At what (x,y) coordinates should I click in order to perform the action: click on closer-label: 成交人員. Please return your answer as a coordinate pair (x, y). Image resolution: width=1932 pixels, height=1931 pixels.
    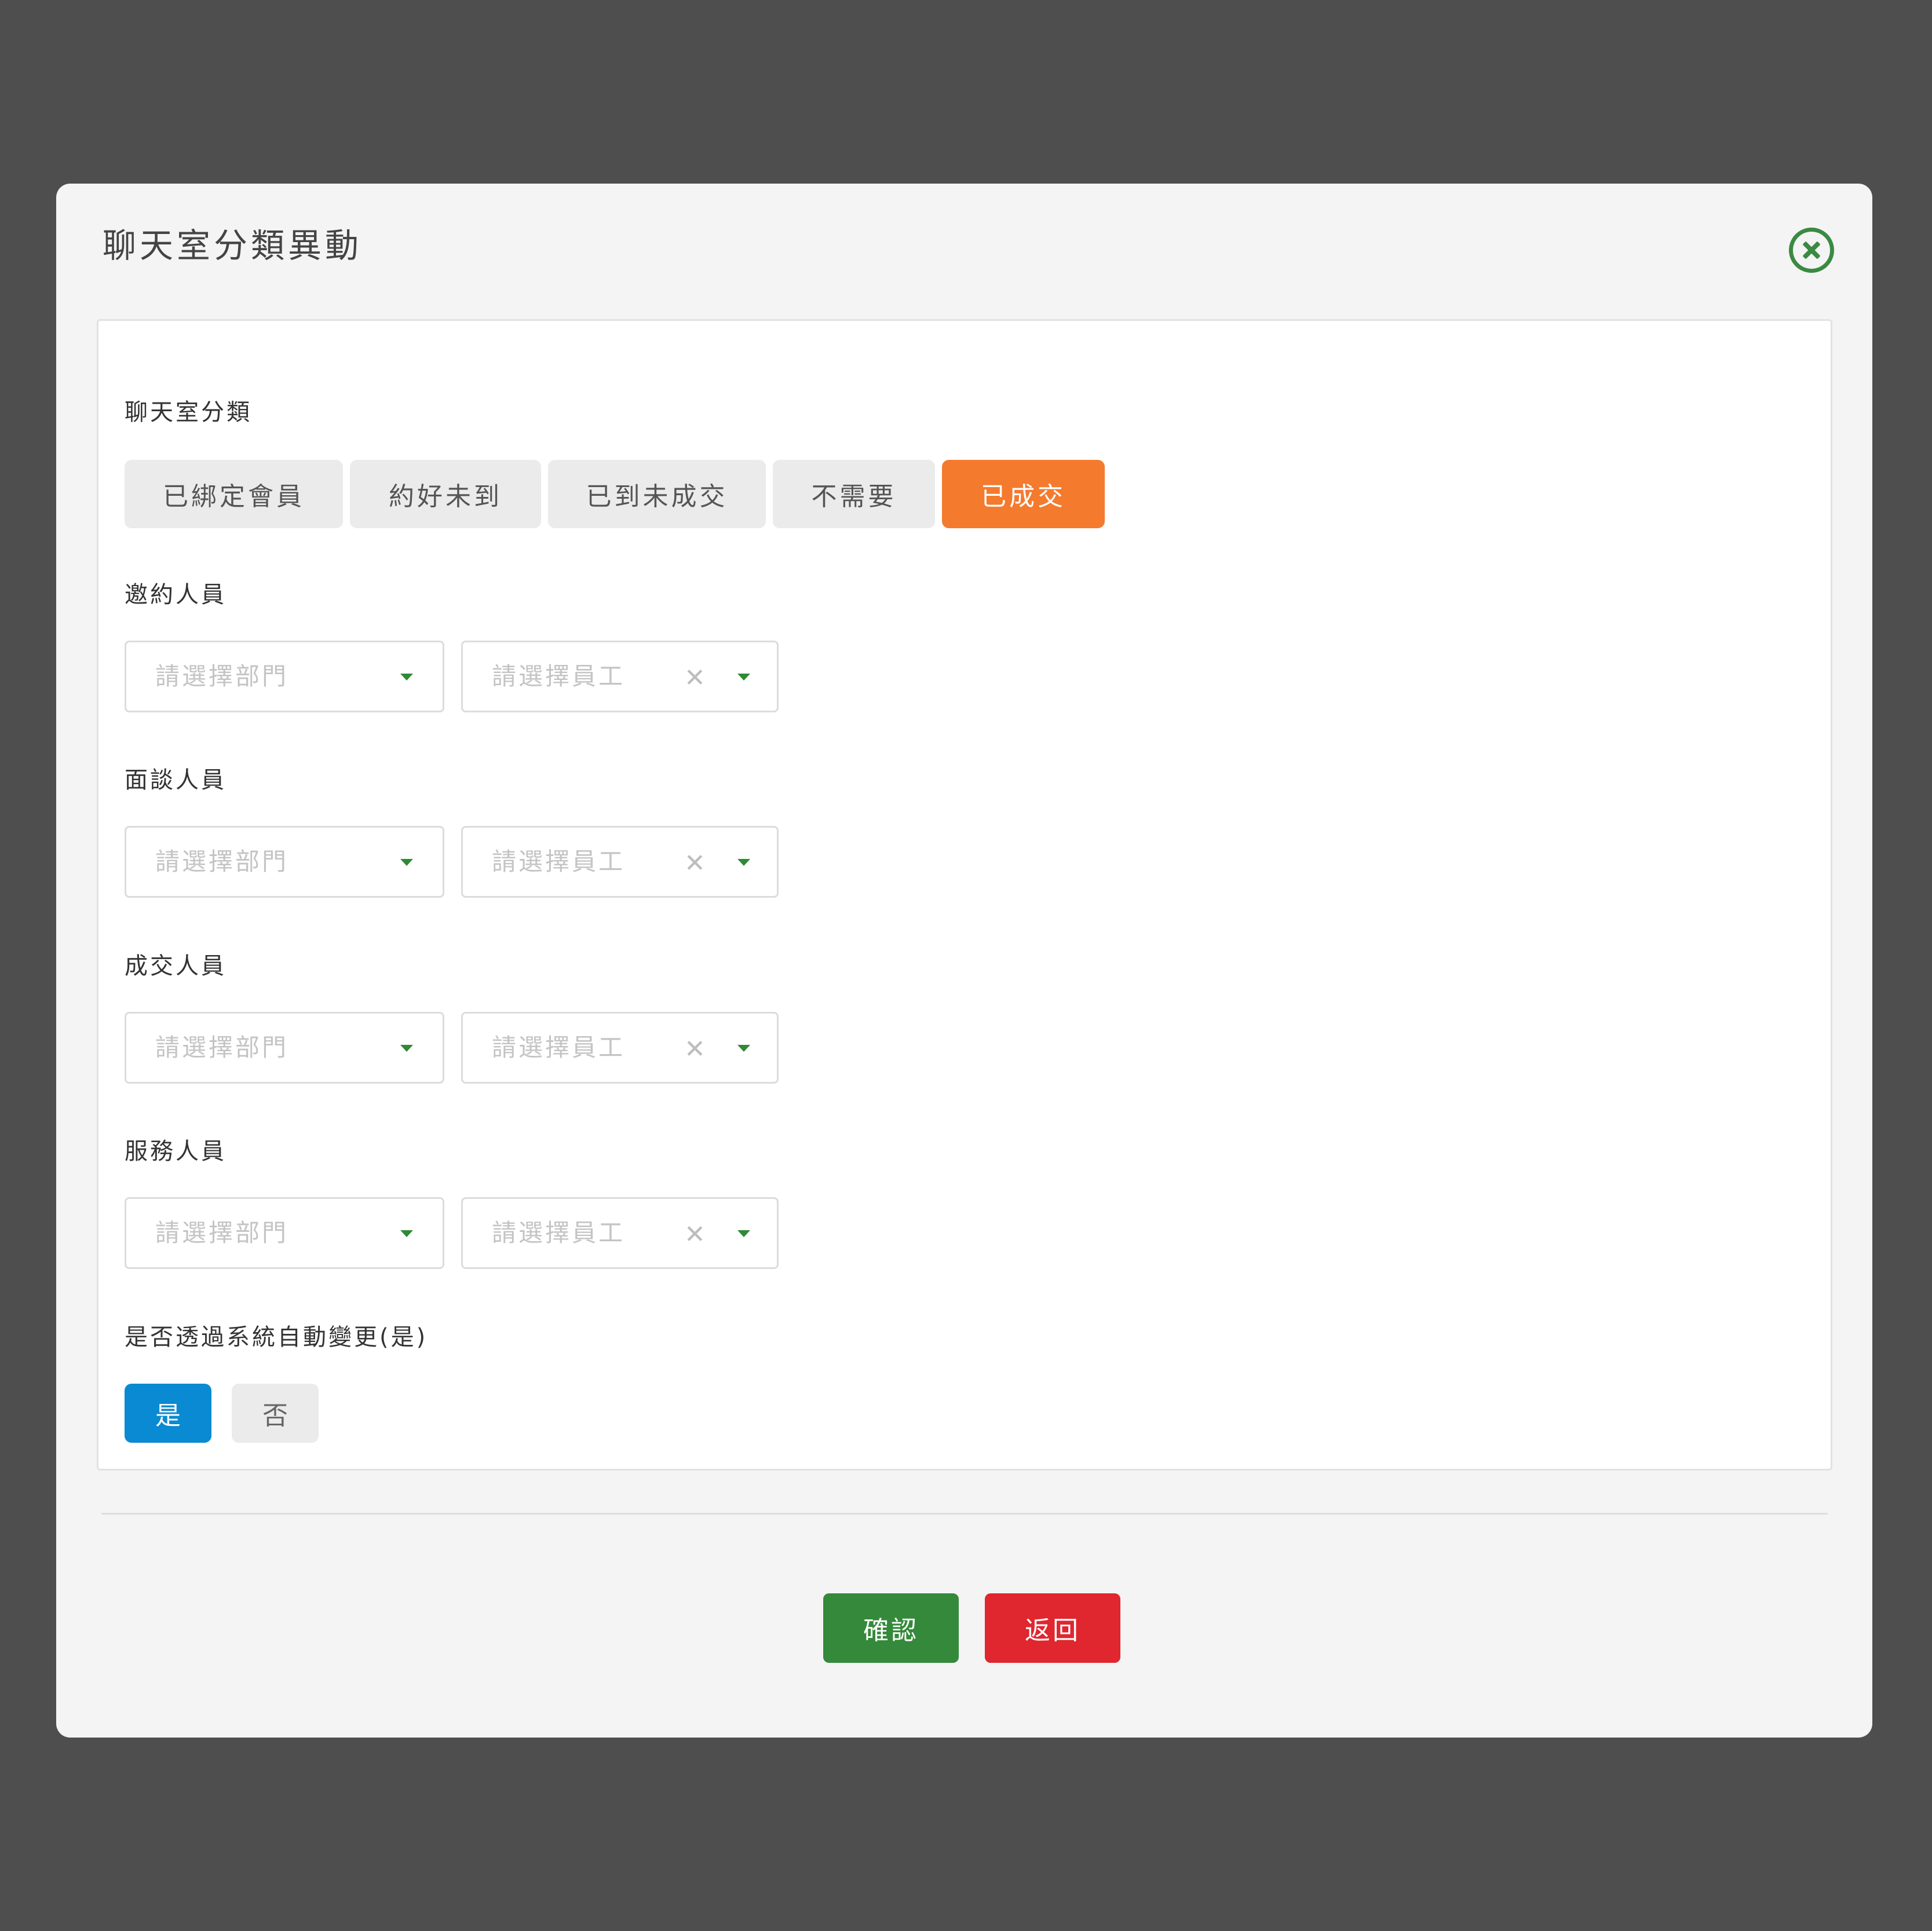
    Looking at the image, I should click on (176, 966).